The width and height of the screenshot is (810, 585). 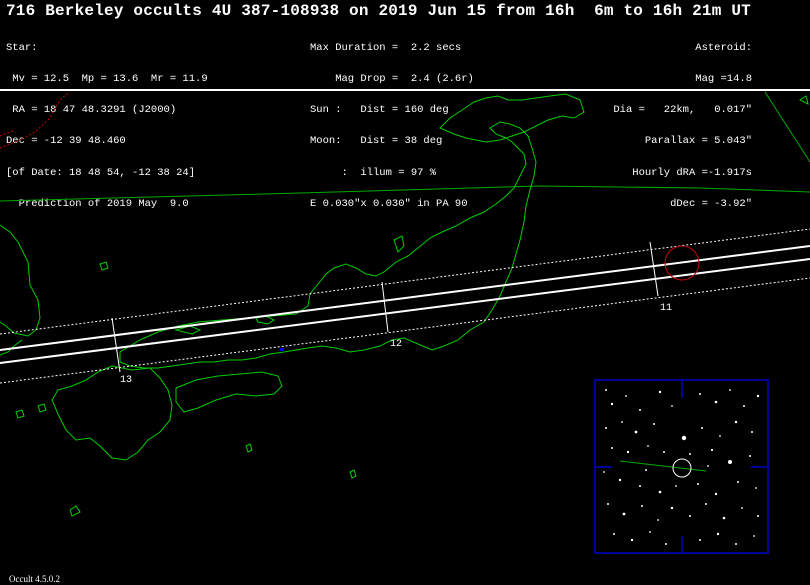 What do you see at coordinates (396, 344) in the screenshot?
I see `time-tick-label: 12` at bounding box center [396, 344].